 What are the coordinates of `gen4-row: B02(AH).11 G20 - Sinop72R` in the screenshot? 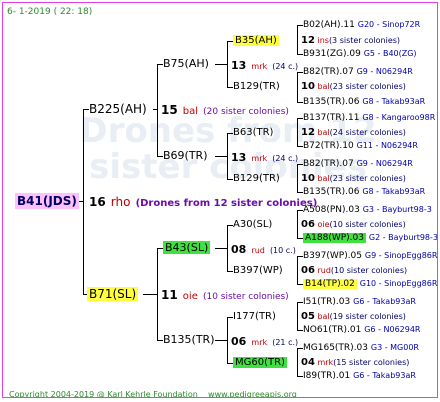 It's located at (361, 25).